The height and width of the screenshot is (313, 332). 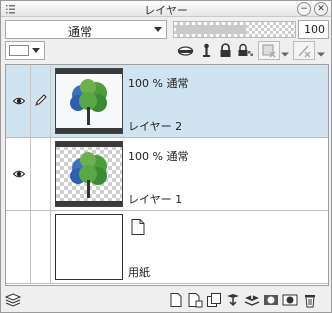 What do you see at coordinates (80, 32) in the screenshot?
I see `blend-mode-value: 通常` at bounding box center [80, 32].